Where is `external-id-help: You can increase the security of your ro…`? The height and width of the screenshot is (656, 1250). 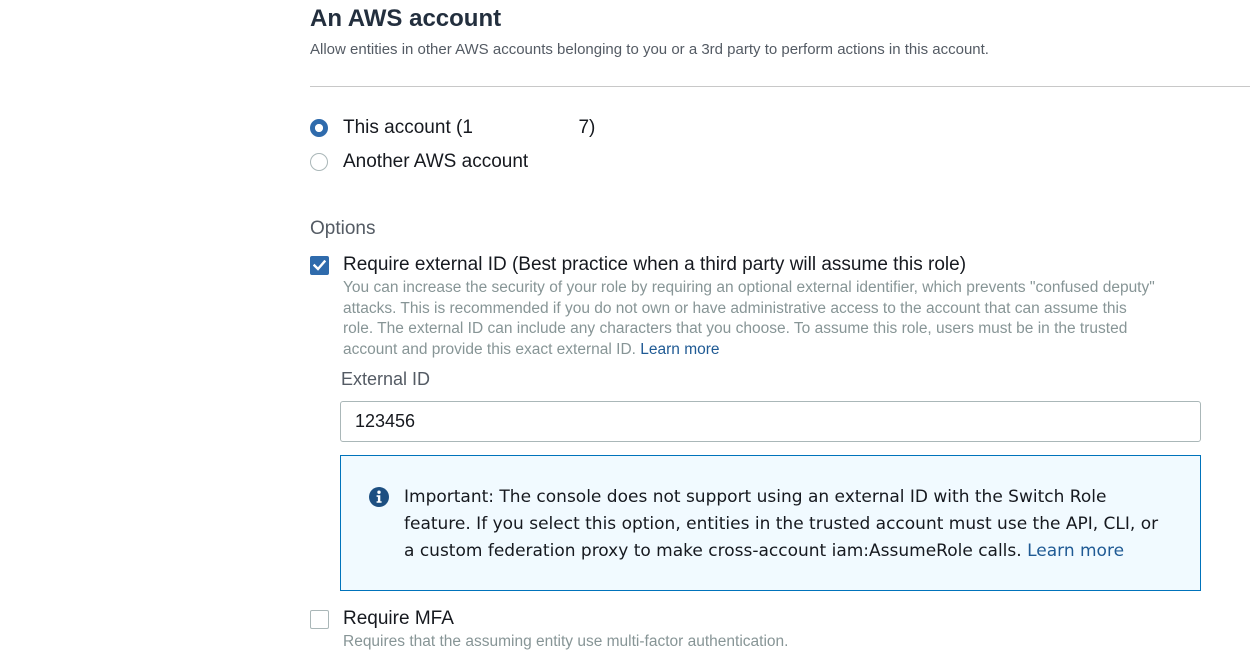
external-id-help: You can increase the security of your ro… is located at coordinates (749, 319).